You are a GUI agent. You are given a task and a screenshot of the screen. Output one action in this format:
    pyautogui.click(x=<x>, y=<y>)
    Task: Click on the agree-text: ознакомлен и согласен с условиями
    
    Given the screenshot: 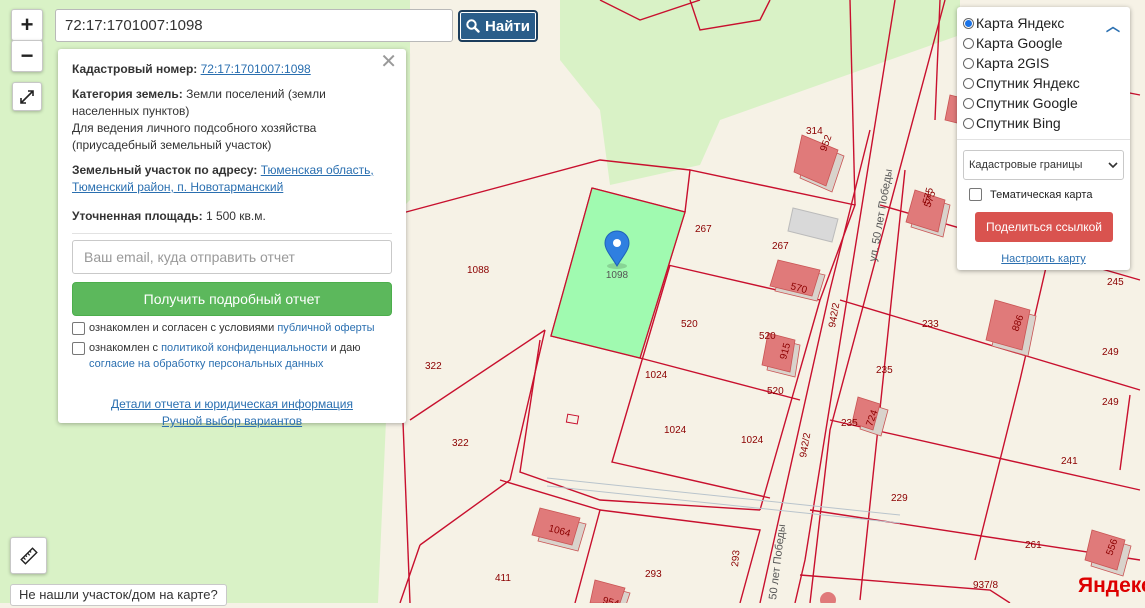 What is the action you would take?
    pyautogui.click(x=182, y=328)
    